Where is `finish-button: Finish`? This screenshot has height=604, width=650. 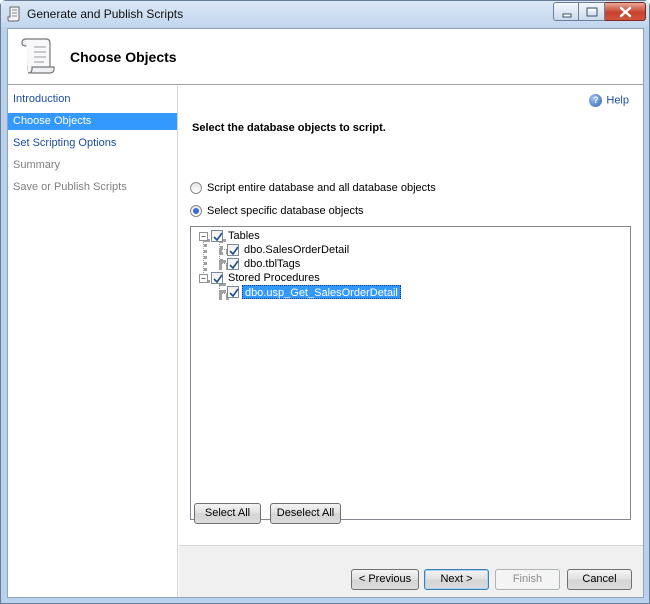
finish-button: Finish is located at coordinates (527, 579).